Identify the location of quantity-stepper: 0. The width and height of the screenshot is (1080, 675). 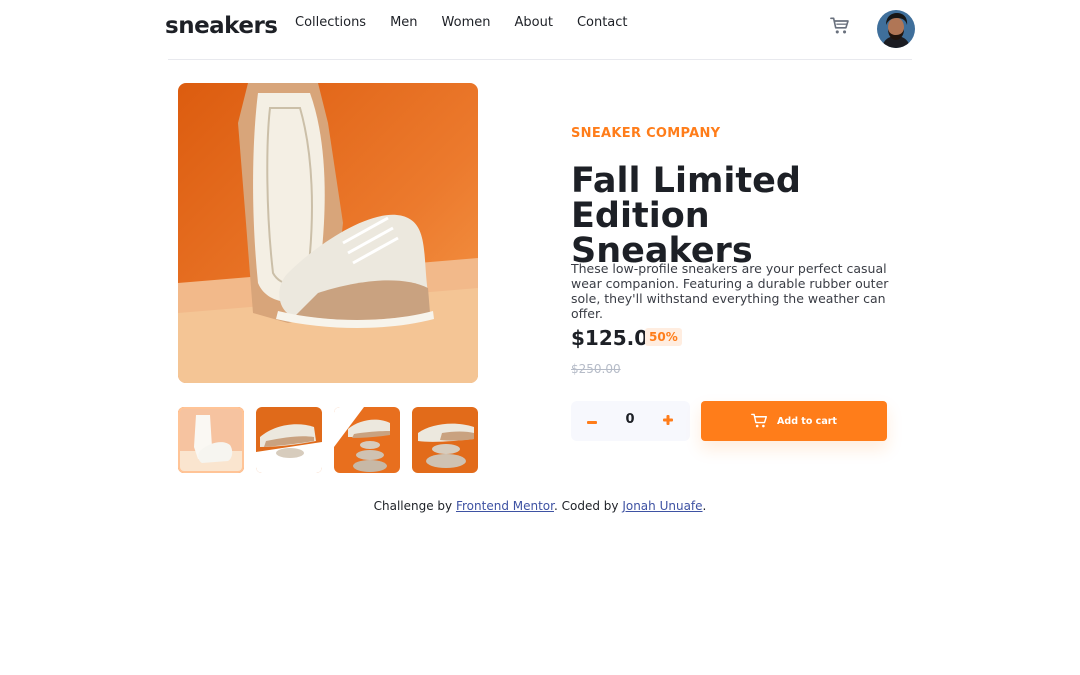
(630, 421).